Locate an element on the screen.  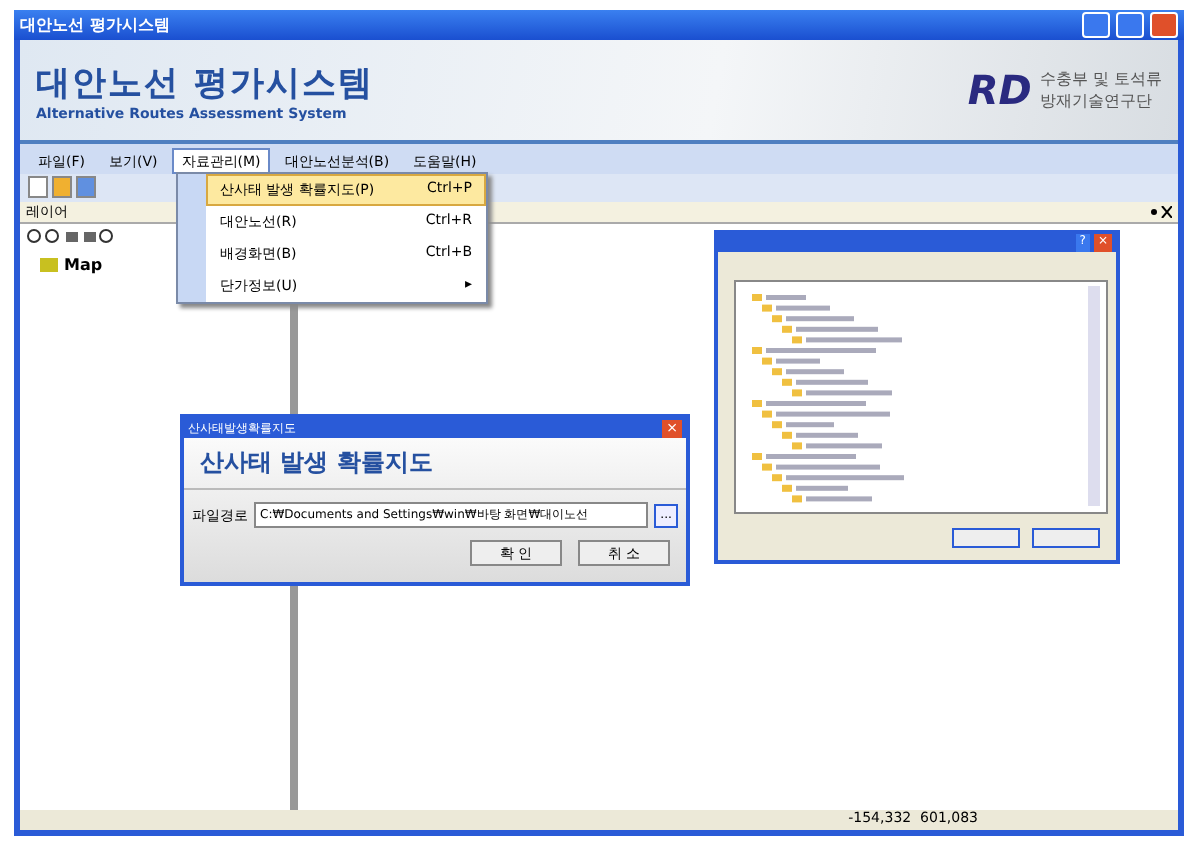
dialog-heading: 산사태 발생 확률지도 is located at coordinates (435, 464).